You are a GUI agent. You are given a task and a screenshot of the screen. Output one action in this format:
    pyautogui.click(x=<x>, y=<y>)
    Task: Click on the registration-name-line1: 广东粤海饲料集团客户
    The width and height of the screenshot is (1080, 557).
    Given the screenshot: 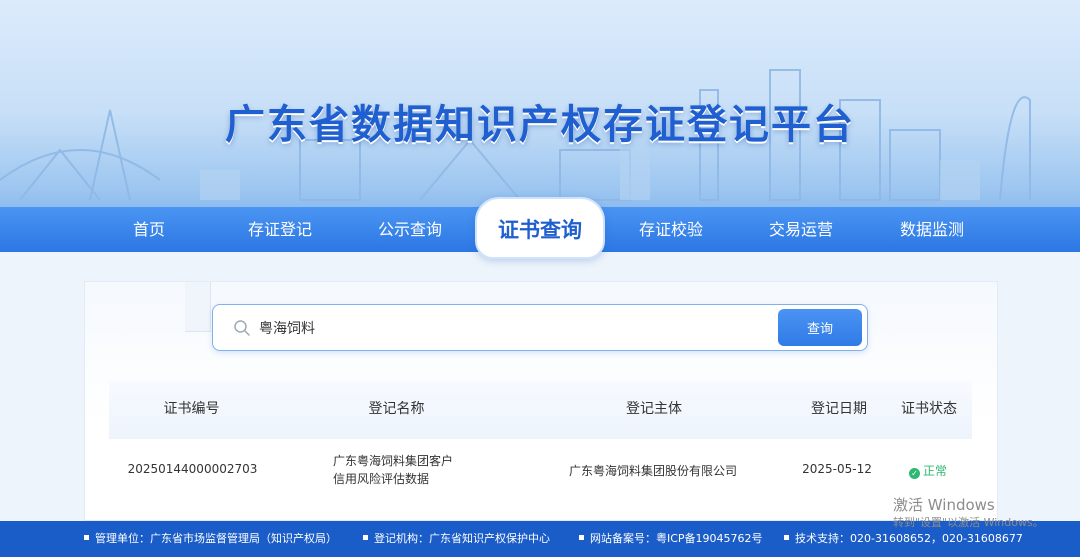 What is the action you would take?
    pyautogui.click(x=393, y=461)
    